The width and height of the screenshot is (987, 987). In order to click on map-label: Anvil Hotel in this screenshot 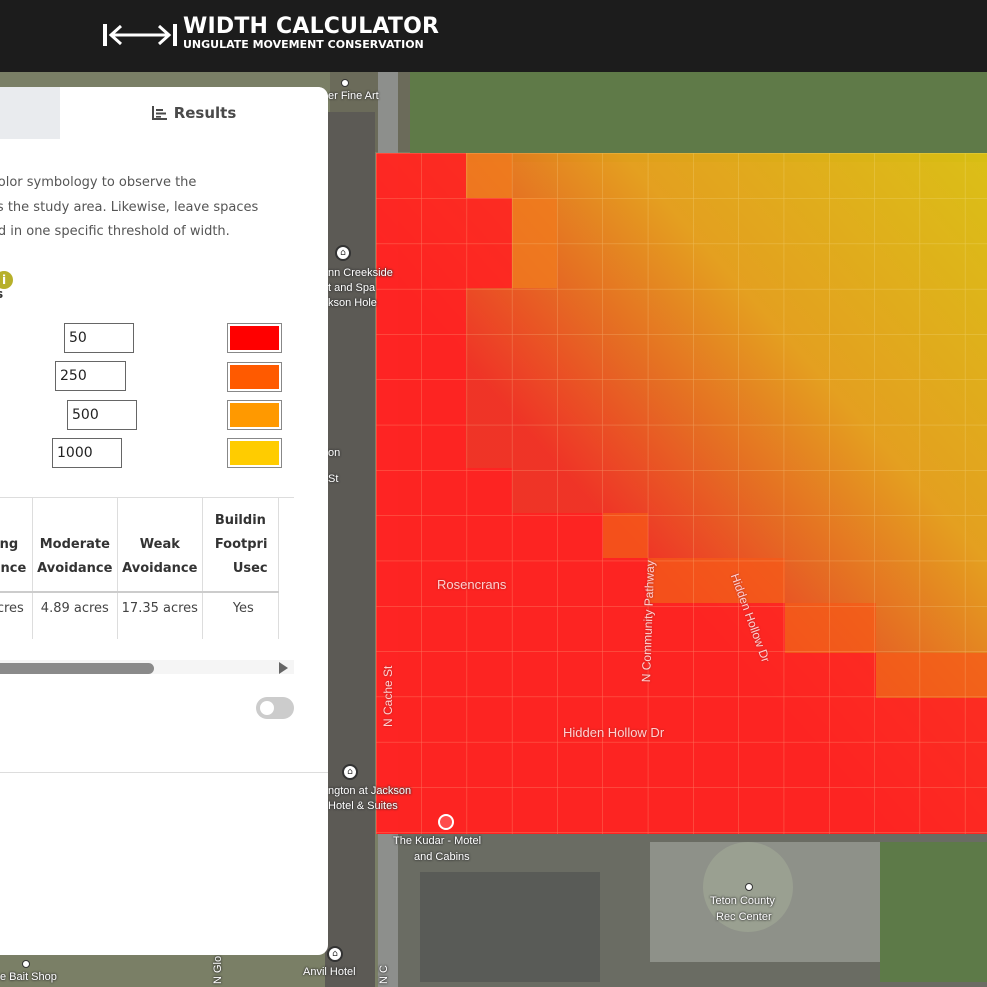, I will do `click(329, 972)`.